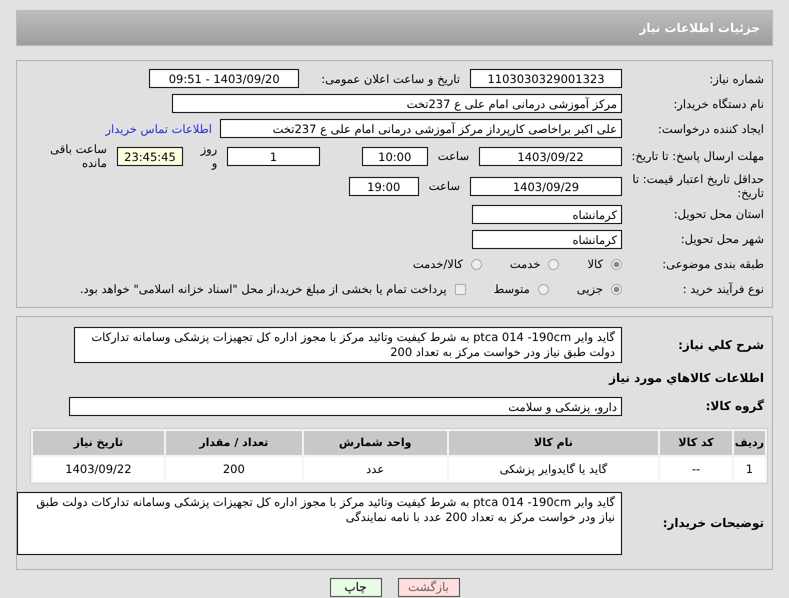  Describe the element at coordinates (224, 78) in the screenshot. I see `announce-date-field: 1403/09/20 - 09:51` at that location.